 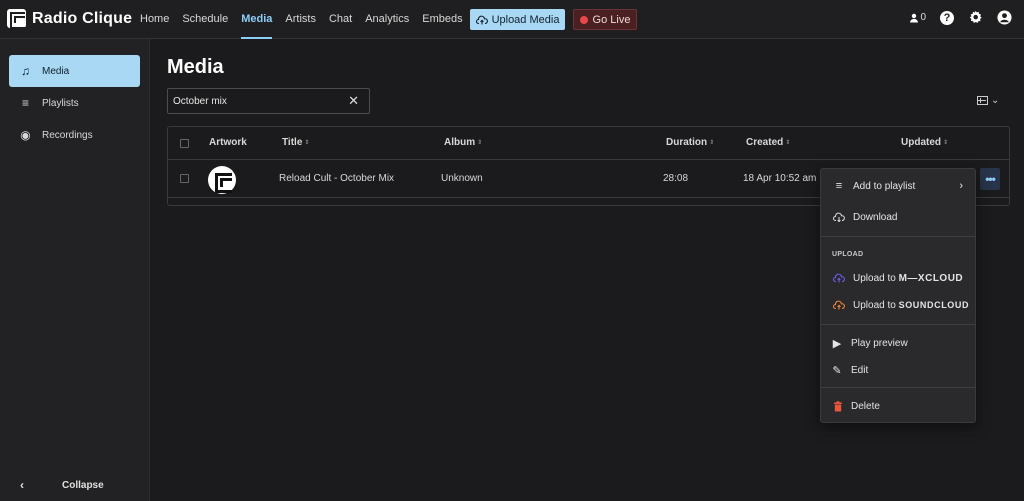 What do you see at coordinates (25, 135) in the screenshot?
I see `record-icon: ◉` at bounding box center [25, 135].